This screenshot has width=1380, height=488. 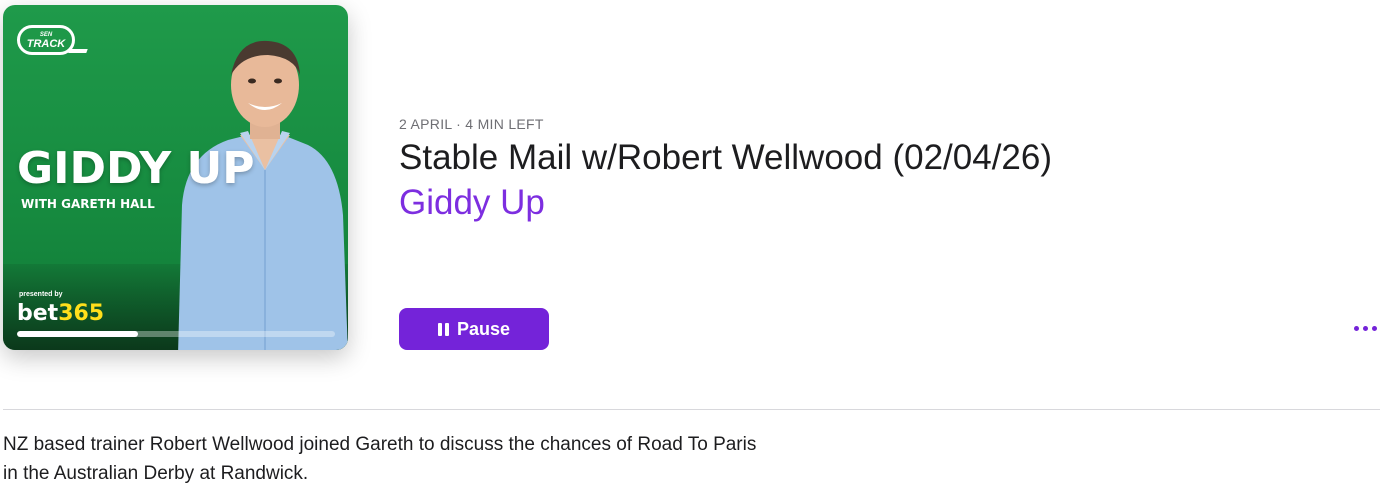 I want to click on episode-meta: 2 APRIL · 4 MIN LEFT, so click(x=471, y=124).